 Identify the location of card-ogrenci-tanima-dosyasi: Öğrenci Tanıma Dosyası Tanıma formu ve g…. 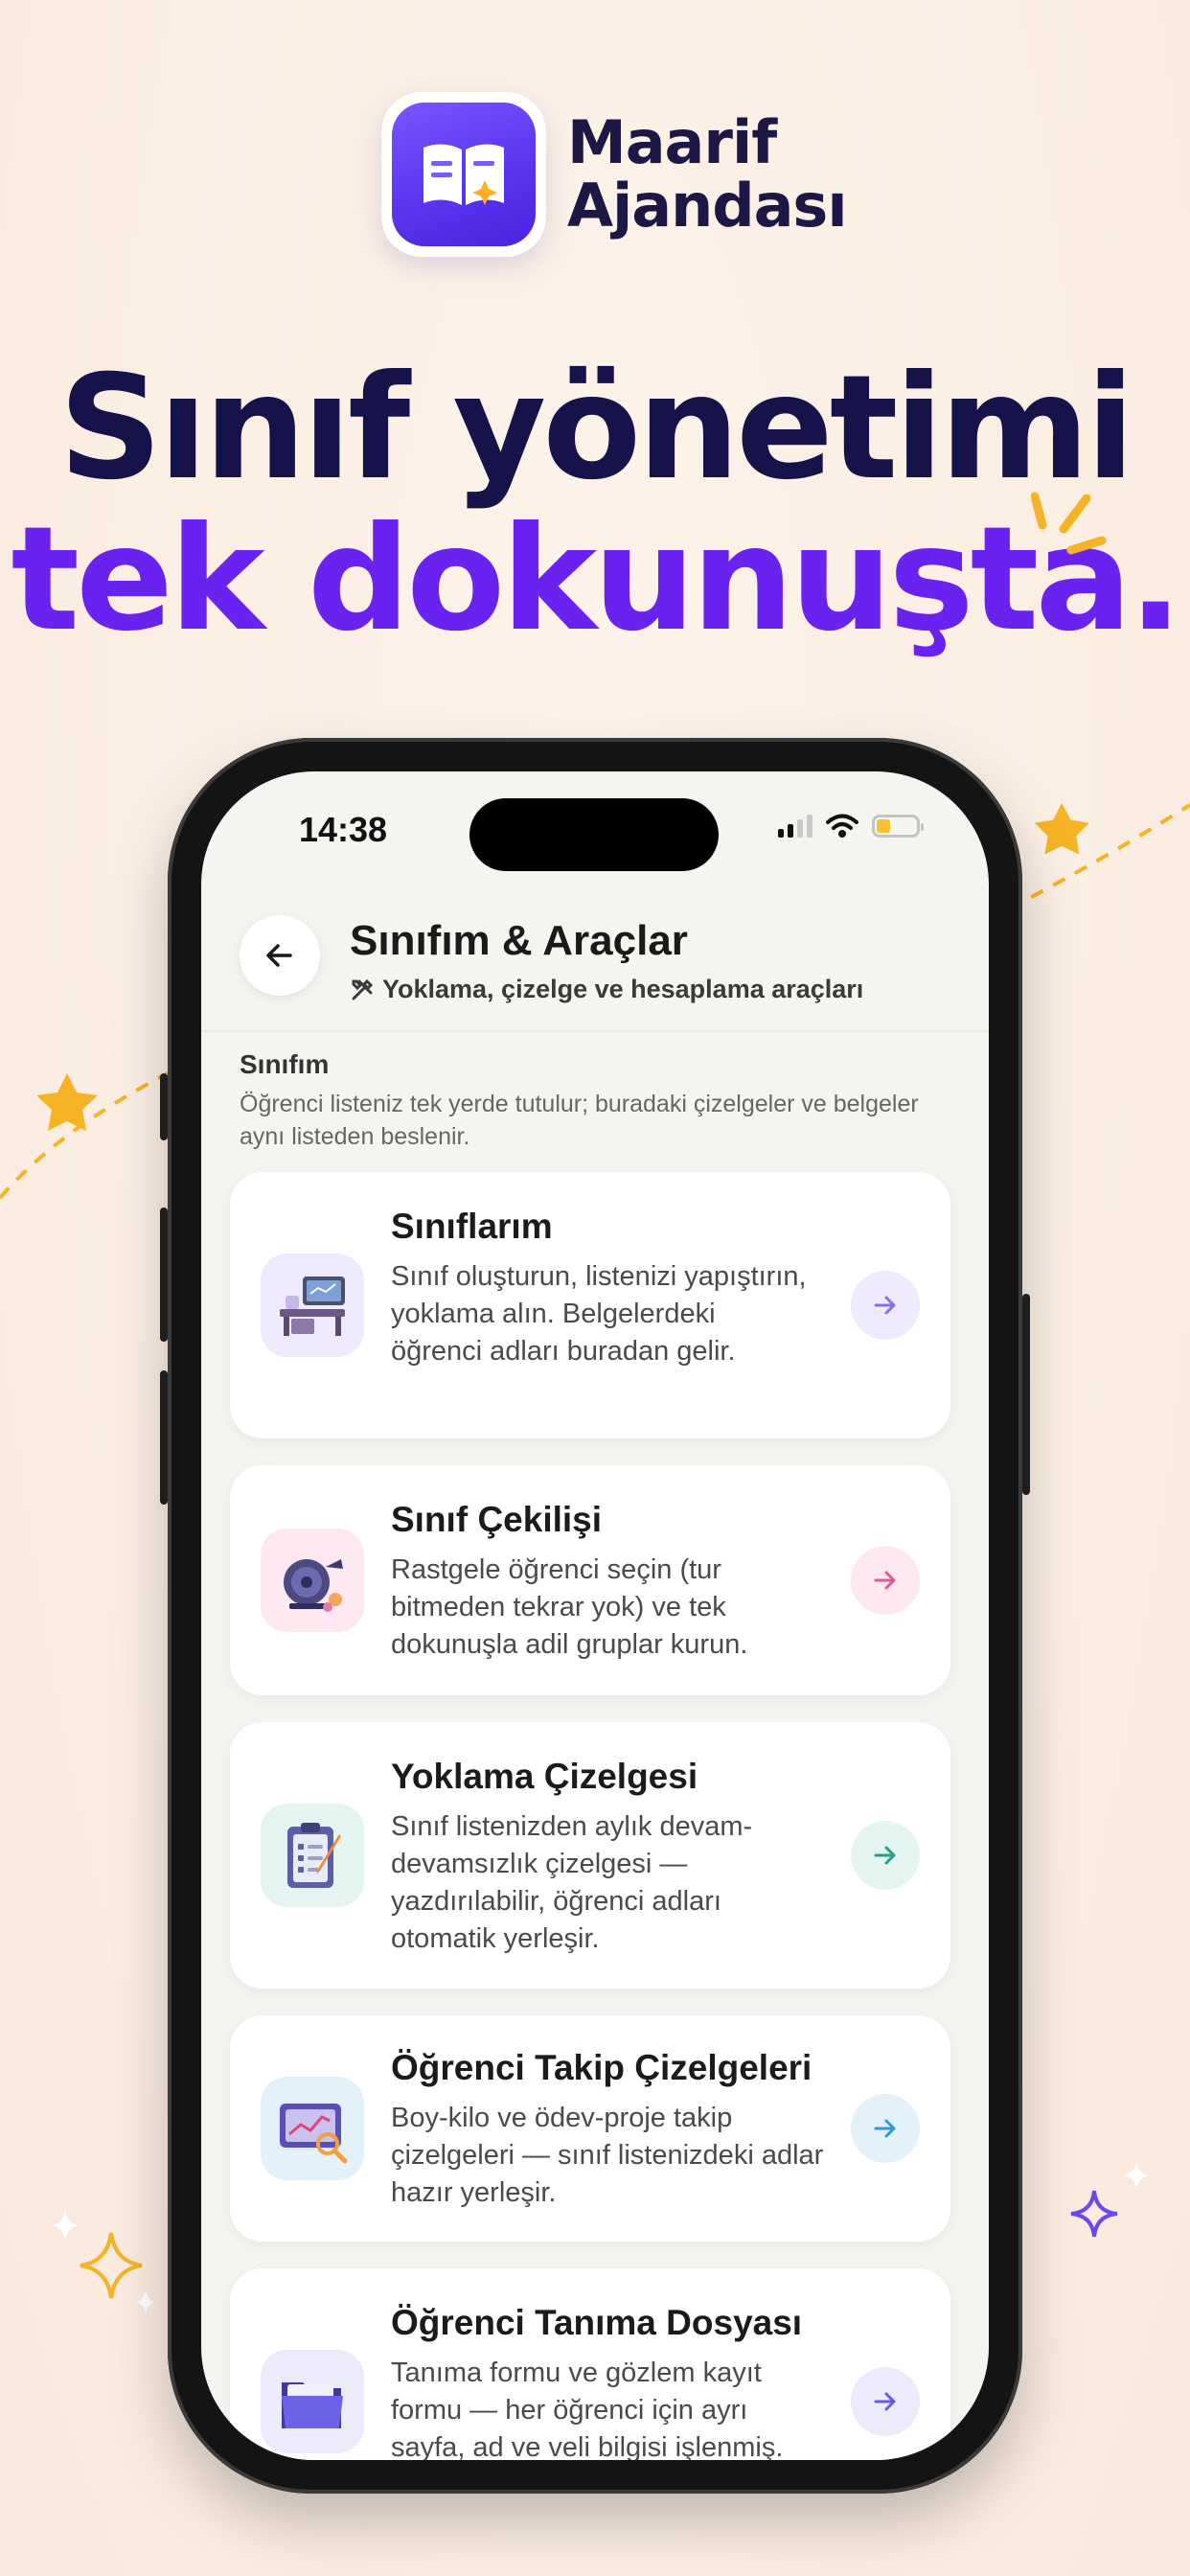
(590, 2364).